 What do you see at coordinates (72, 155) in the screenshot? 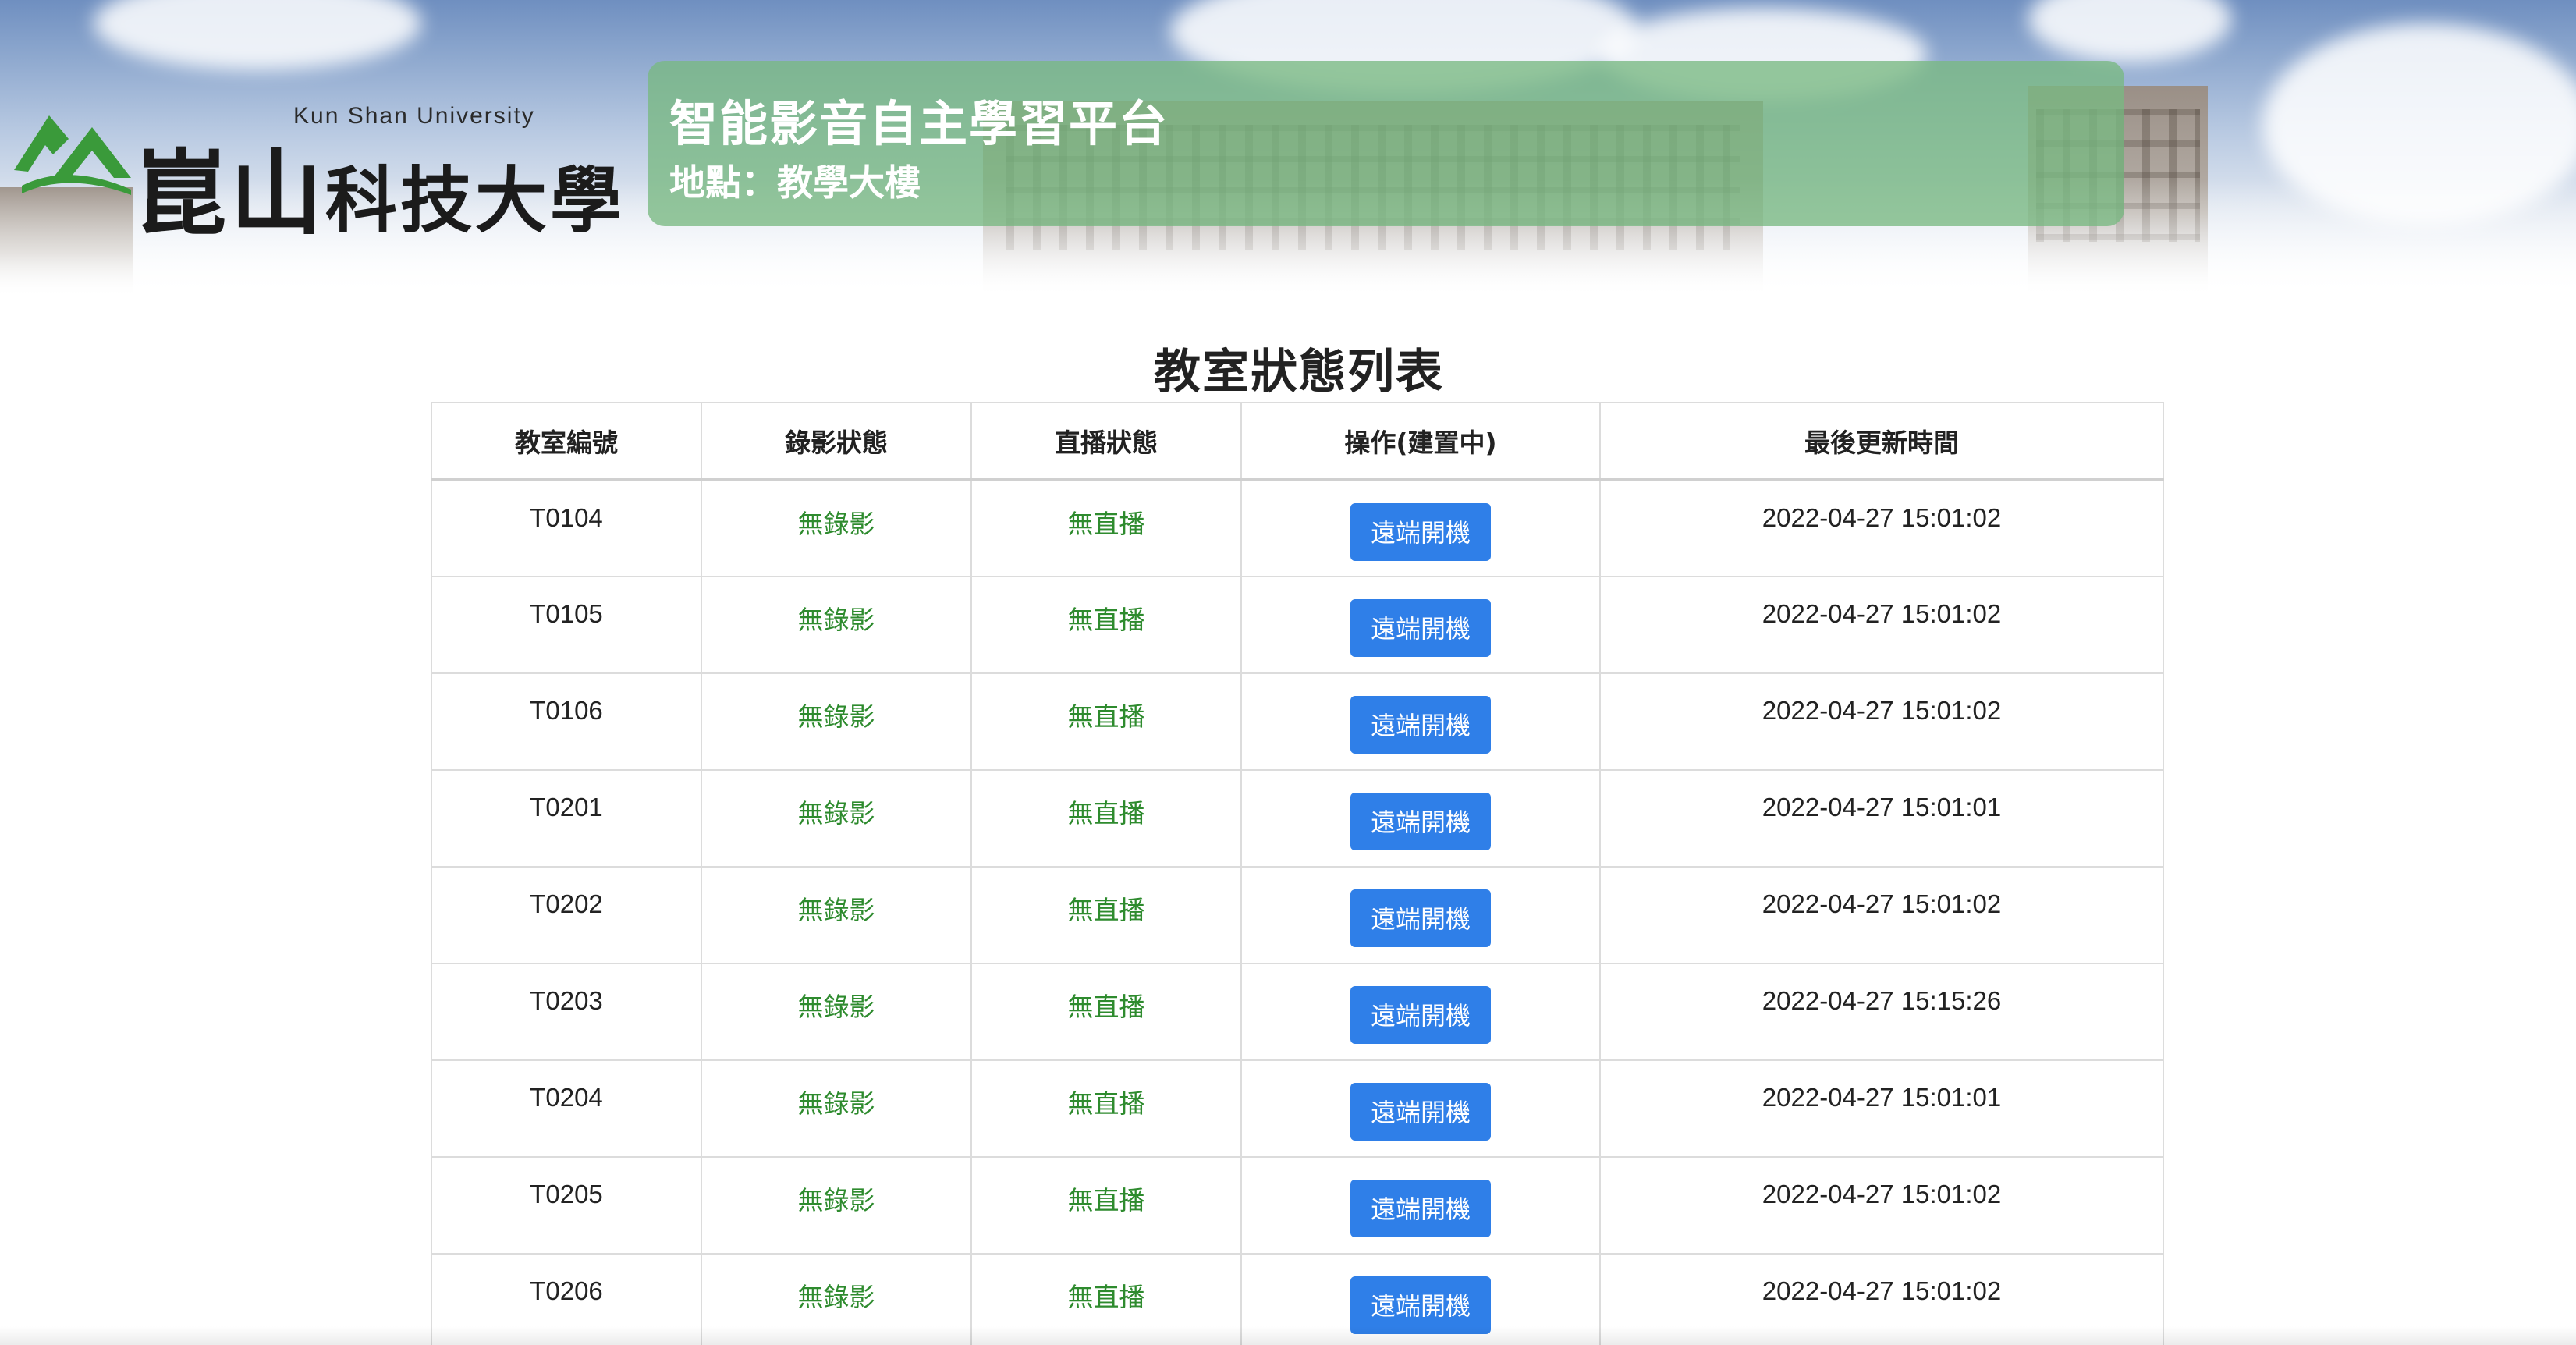
I see `kun-shan-logo-icon` at bounding box center [72, 155].